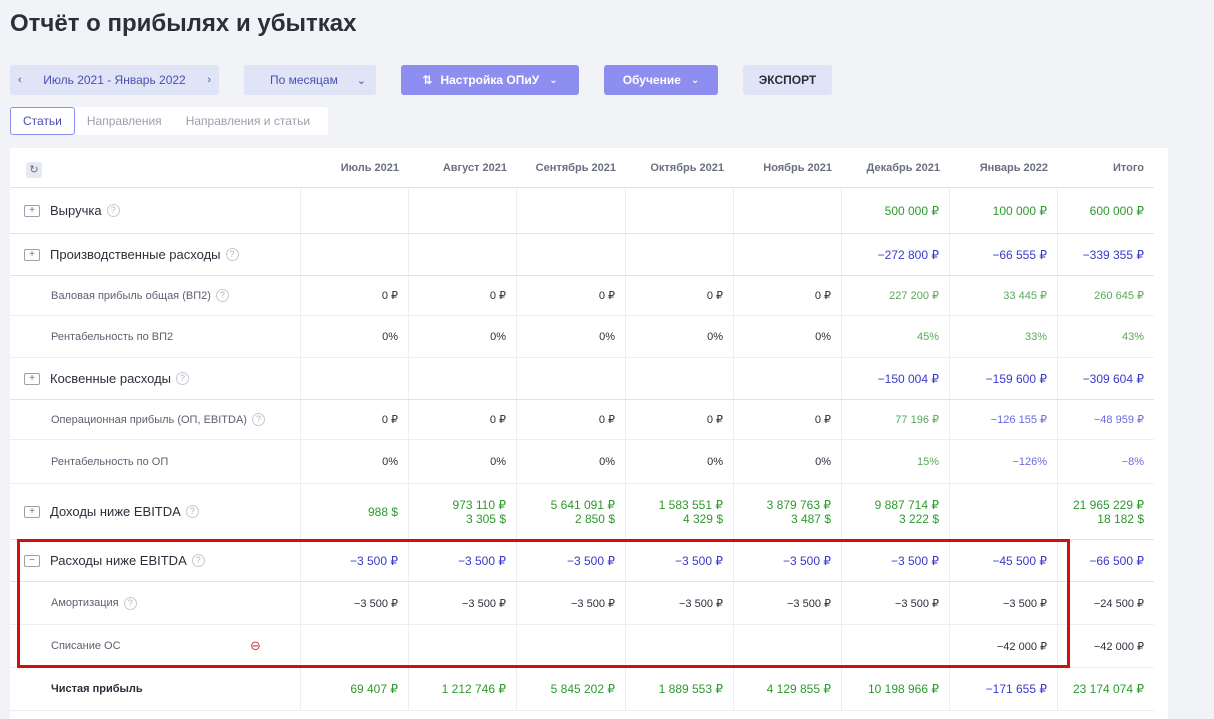 The height and width of the screenshot is (719, 1214). Describe the element at coordinates (788, 511) in the screenshot. I see `table-cell: 3 879 763 ₽3 487 $` at that location.